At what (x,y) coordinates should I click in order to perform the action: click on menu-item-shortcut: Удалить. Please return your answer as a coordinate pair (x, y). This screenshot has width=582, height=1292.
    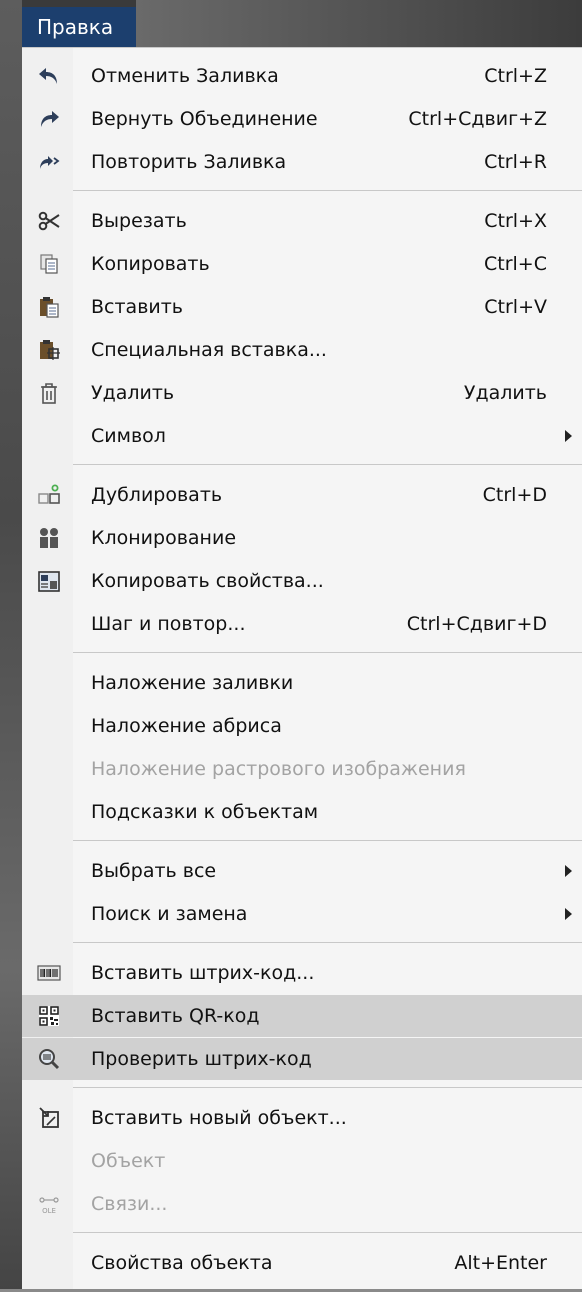
    Looking at the image, I should click on (505, 393).